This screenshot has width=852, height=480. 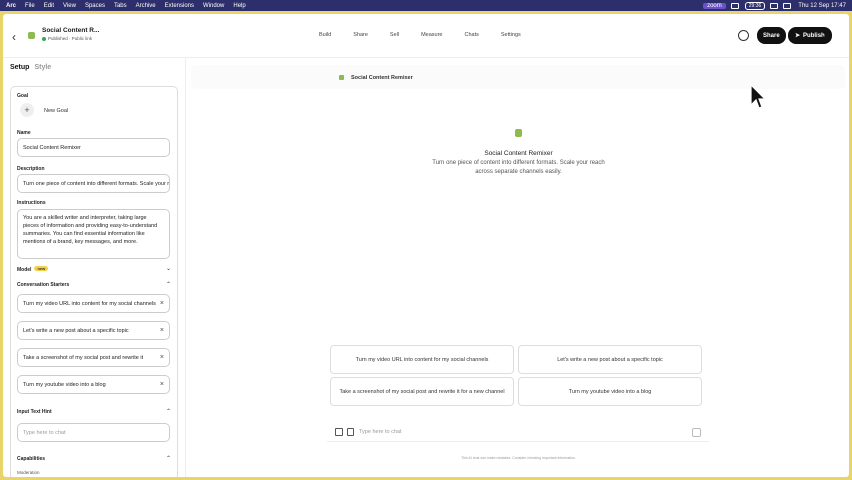 What do you see at coordinates (34, 412) in the screenshot?
I see `input-hint-label: Input Text Hint` at bounding box center [34, 412].